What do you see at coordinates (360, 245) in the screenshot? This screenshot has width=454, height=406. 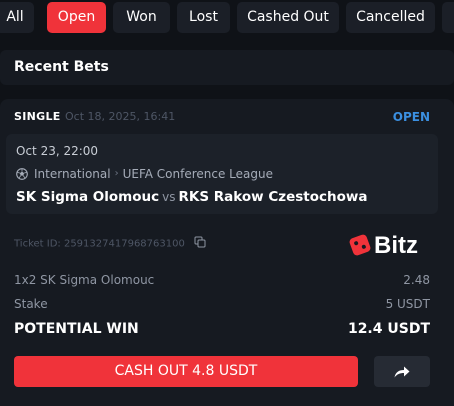 I see `dice-icon` at bounding box center [360, 245].